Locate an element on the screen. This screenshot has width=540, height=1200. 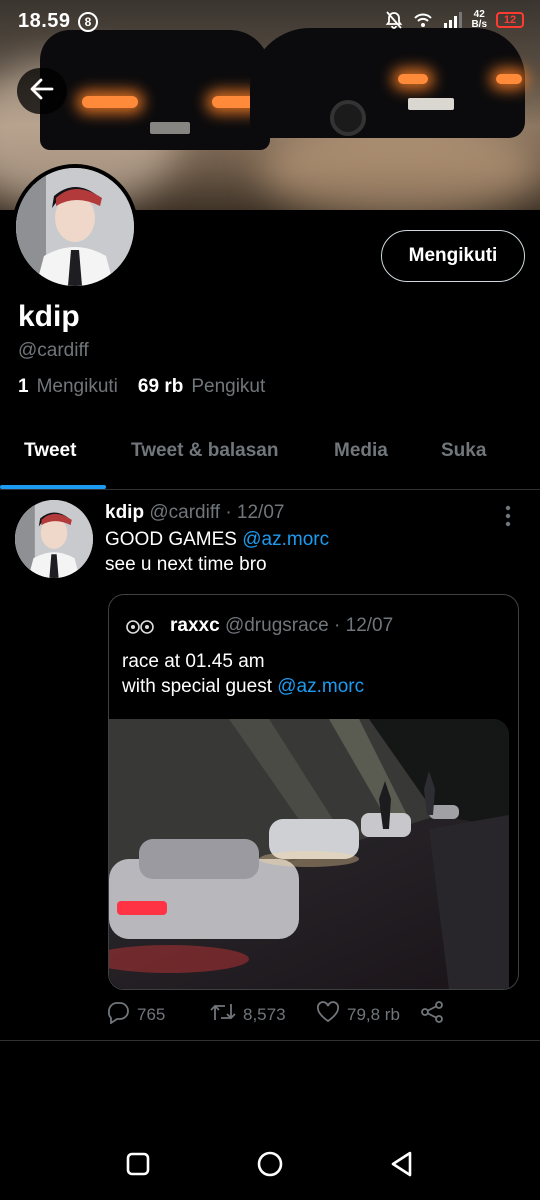
home-button is located at coordinates (270, 1166).